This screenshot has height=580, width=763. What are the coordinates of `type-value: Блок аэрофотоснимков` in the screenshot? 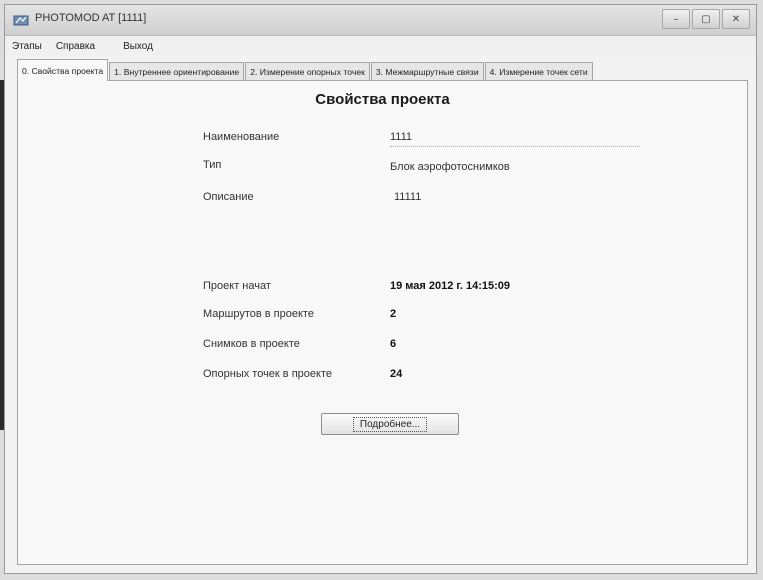 It's located at (450, 167).